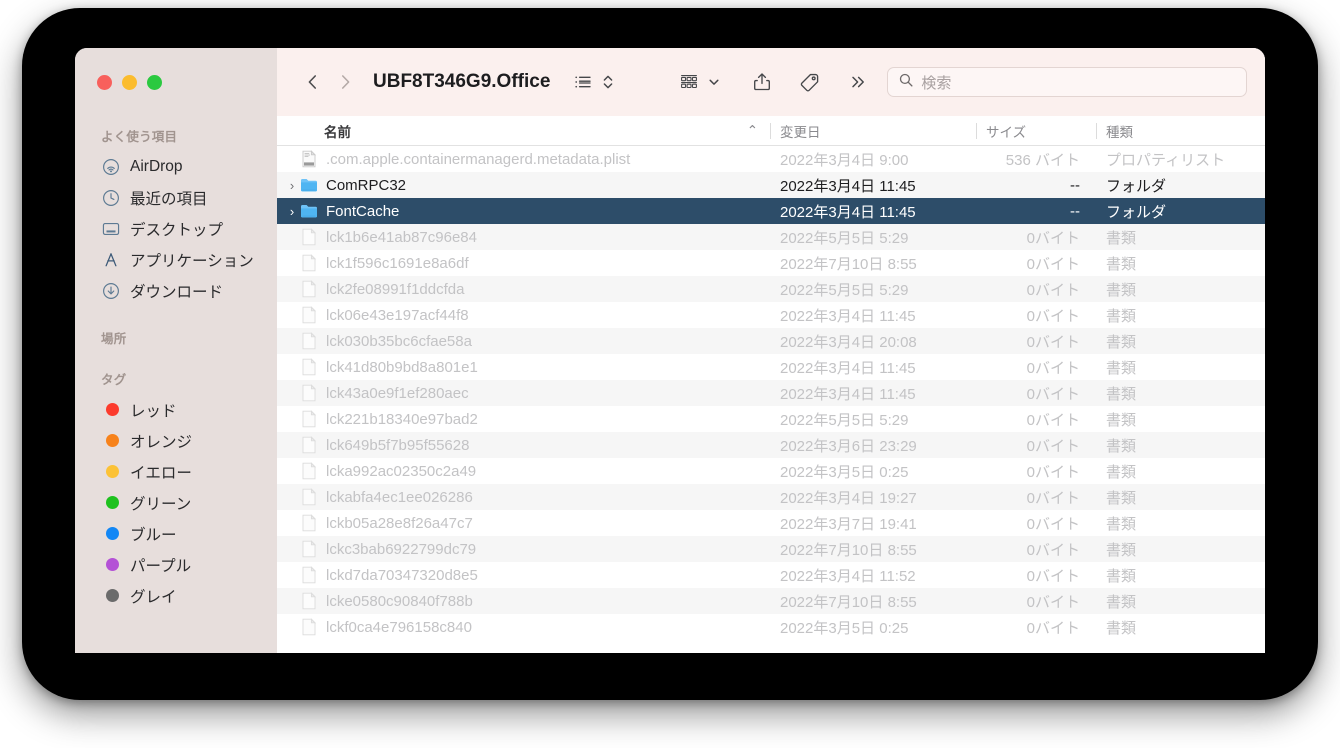  What do you see at coordinates (848, 524) in the screenshot?
I see `file-date-cell: 2022年3月7日 19:41` at bounding box center [848, 524].